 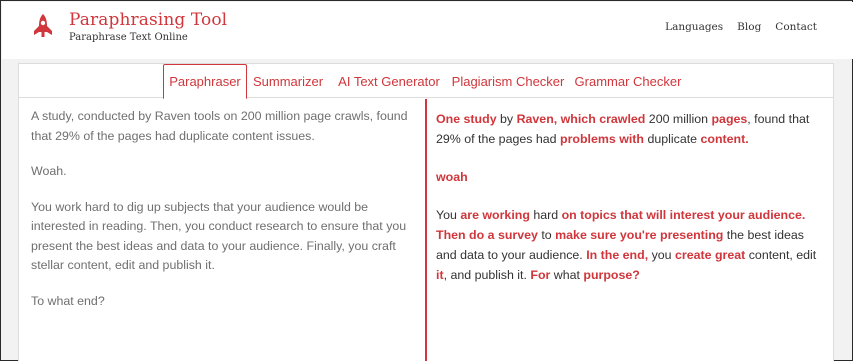 What do you see at coordinates (617, 255) in the screenshot?
I see `changed-phrase: In the end,` at bounding box center [617, 255].